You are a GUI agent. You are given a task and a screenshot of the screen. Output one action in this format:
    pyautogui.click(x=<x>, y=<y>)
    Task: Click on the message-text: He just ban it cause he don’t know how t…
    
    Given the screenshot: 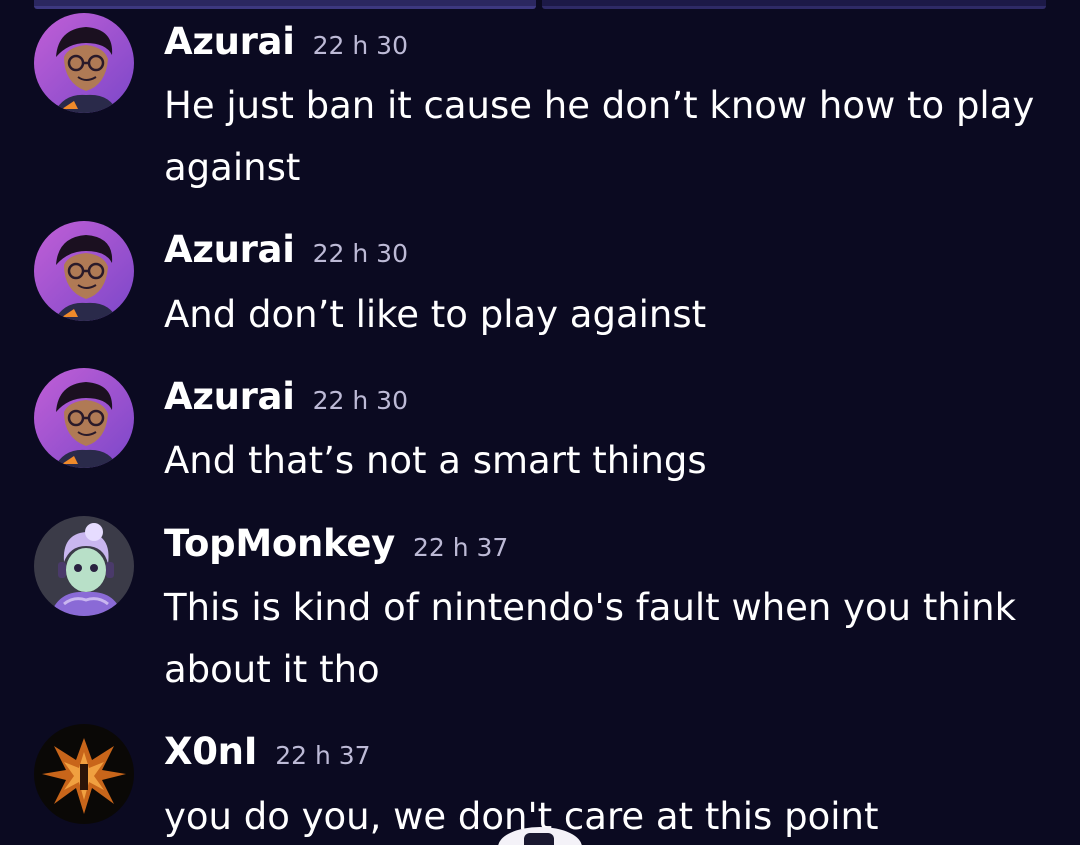 What is the action you would take?
    pyautogui.click(x=599, y=136)
    